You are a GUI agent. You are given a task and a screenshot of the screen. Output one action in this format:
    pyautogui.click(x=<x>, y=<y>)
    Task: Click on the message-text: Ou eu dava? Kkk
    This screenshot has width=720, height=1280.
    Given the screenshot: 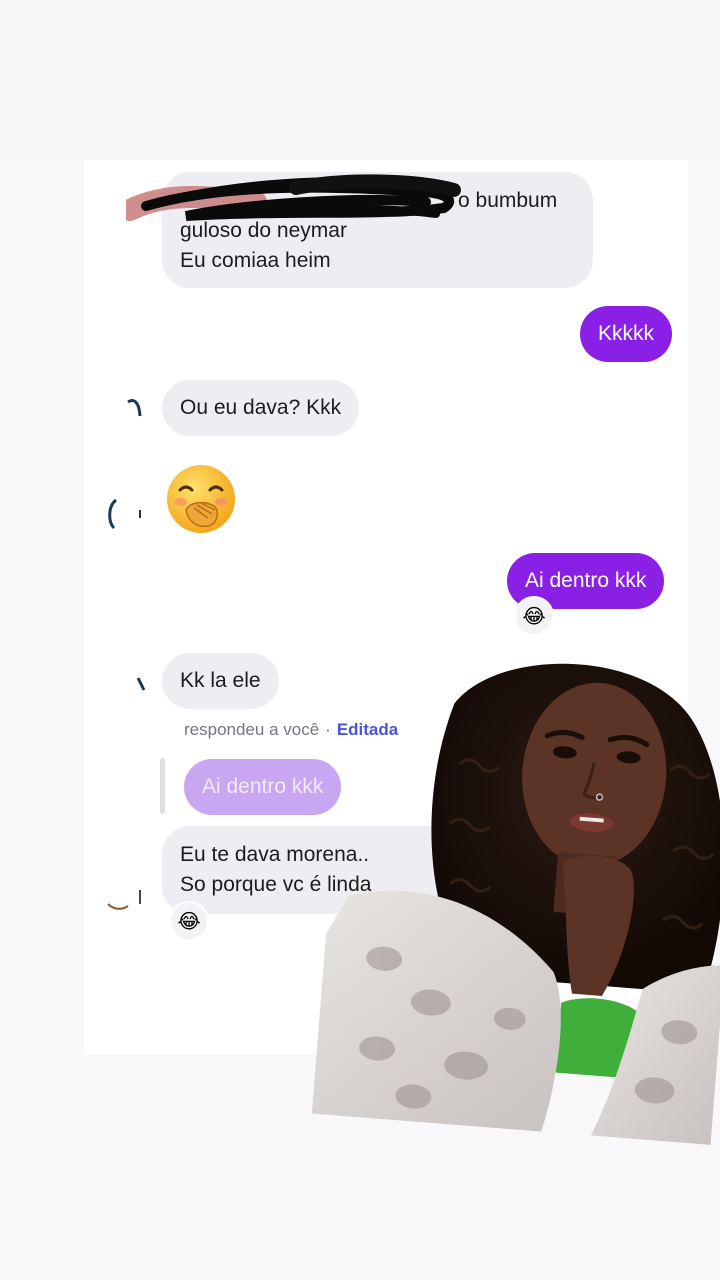 What is the action you would take?
    pyautogui.click(x=261, y=407)
    